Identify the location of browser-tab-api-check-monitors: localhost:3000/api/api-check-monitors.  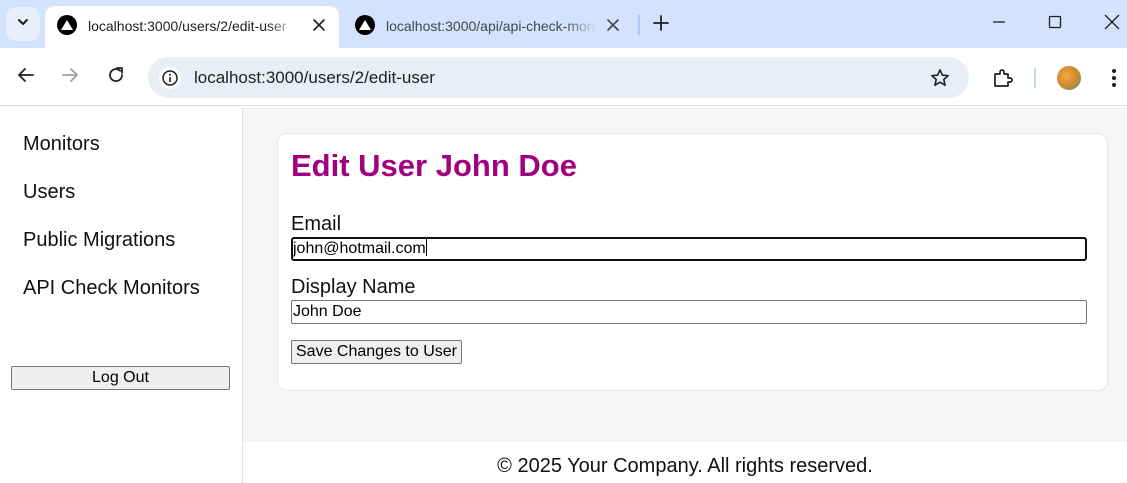
(488, 27).